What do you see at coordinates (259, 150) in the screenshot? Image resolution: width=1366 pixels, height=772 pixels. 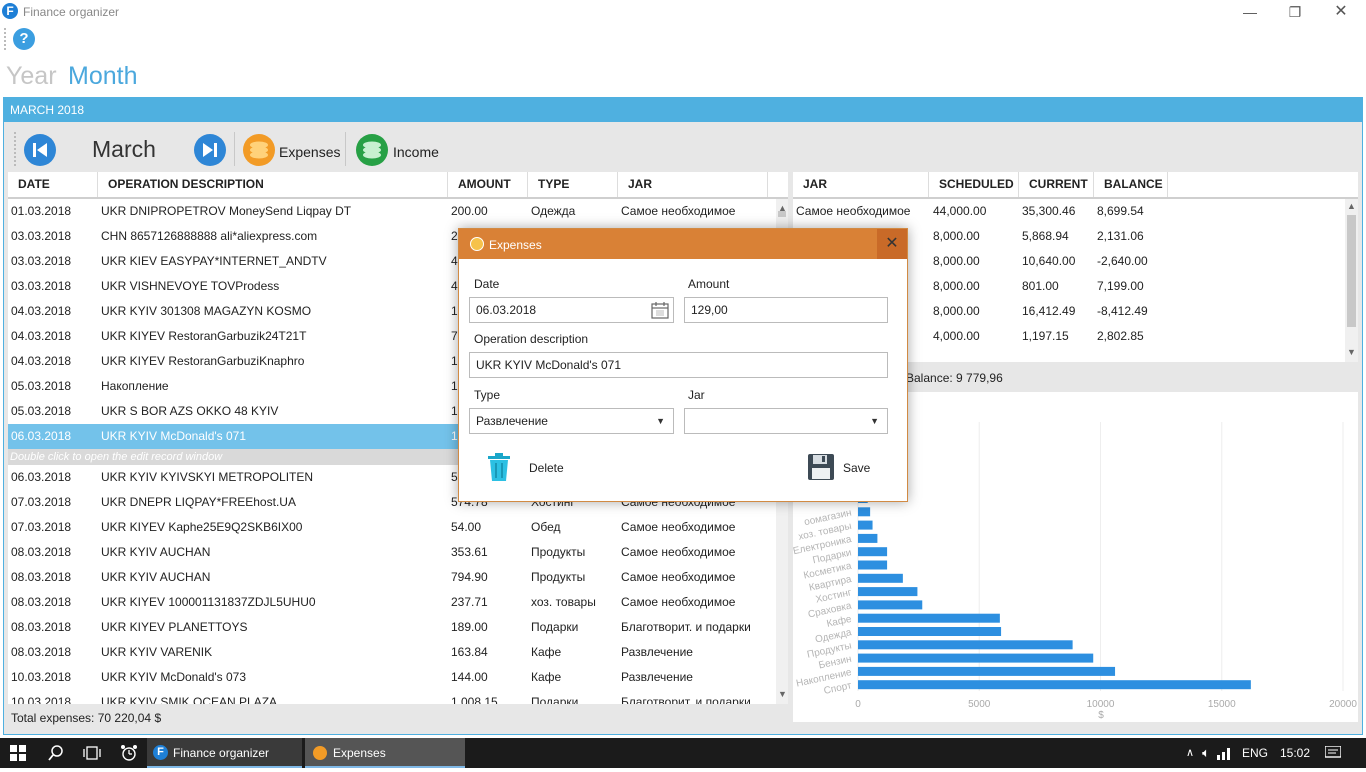 I see `expenses-coins-icon` at bounding box center [259, 150].